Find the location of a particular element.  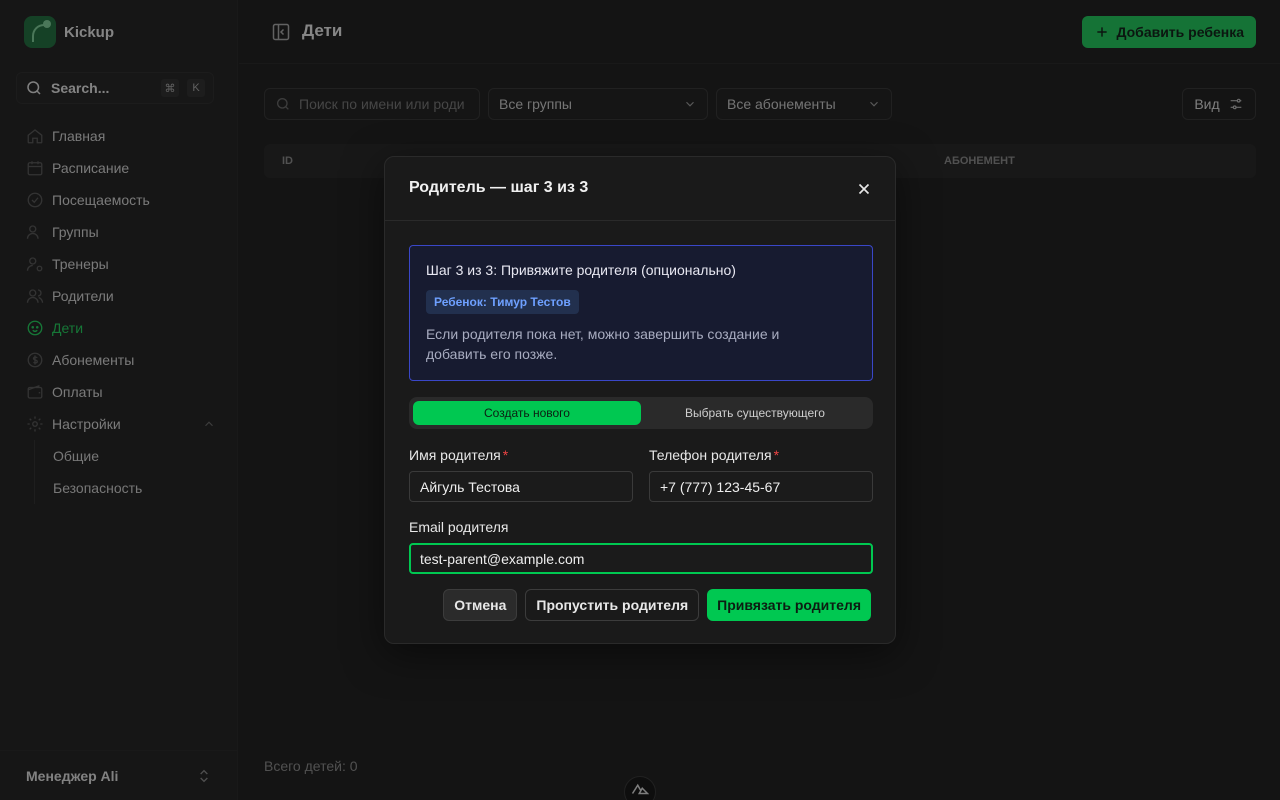

parent-mode-toggle: Создать нового Выбрать существующего is located at coordinates (641, 413).